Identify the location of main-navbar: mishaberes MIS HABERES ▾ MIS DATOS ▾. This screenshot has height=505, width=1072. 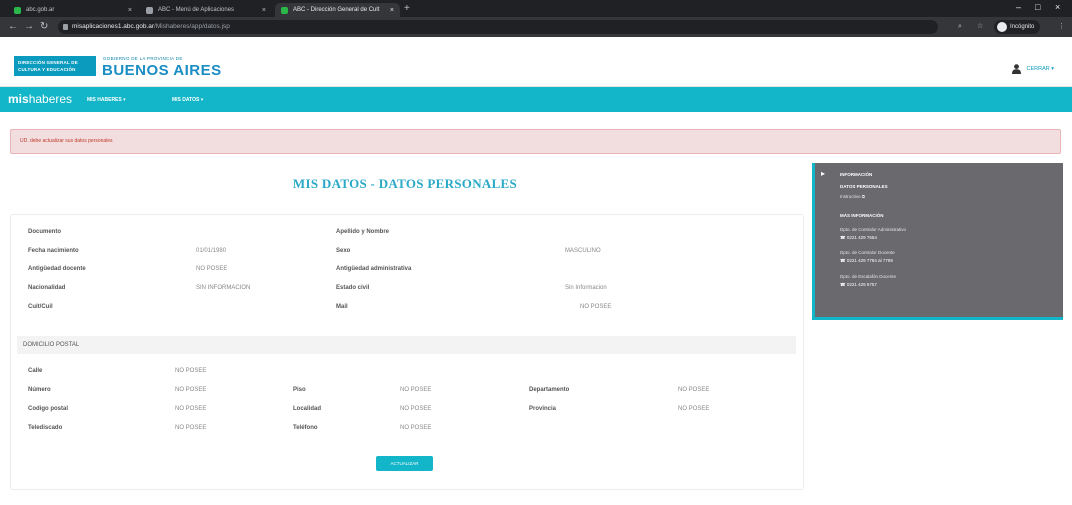
(536, 99).